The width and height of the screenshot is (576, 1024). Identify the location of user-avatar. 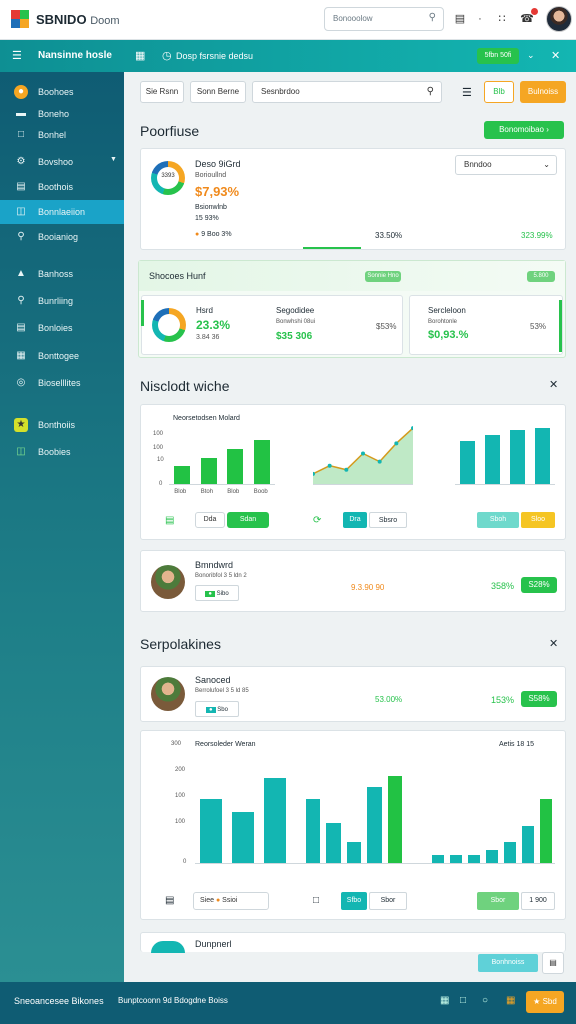
(559, 19).